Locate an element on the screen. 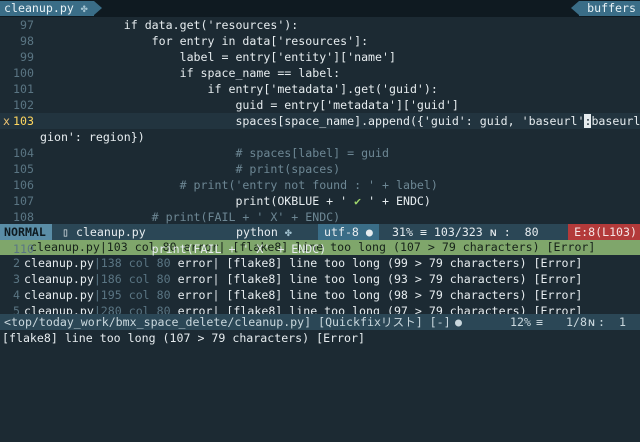 The width and height of the screenshot is (640, 442). code-line: 102 guid = entry['metadata']['guid'] is located at coordinates (320, 105).